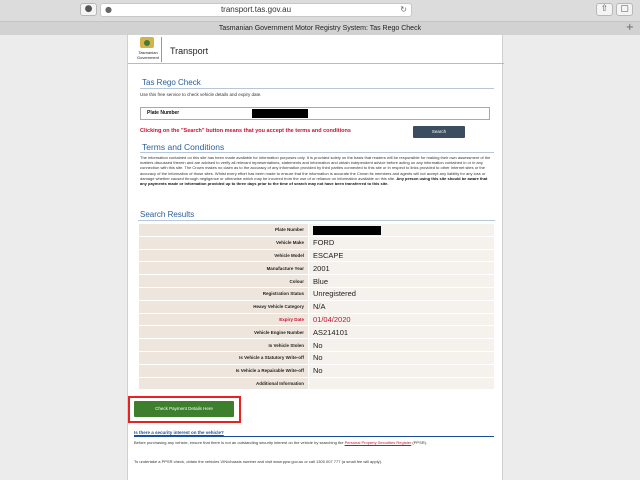  I want to click on results-title: Search Results, so click(167, 214).